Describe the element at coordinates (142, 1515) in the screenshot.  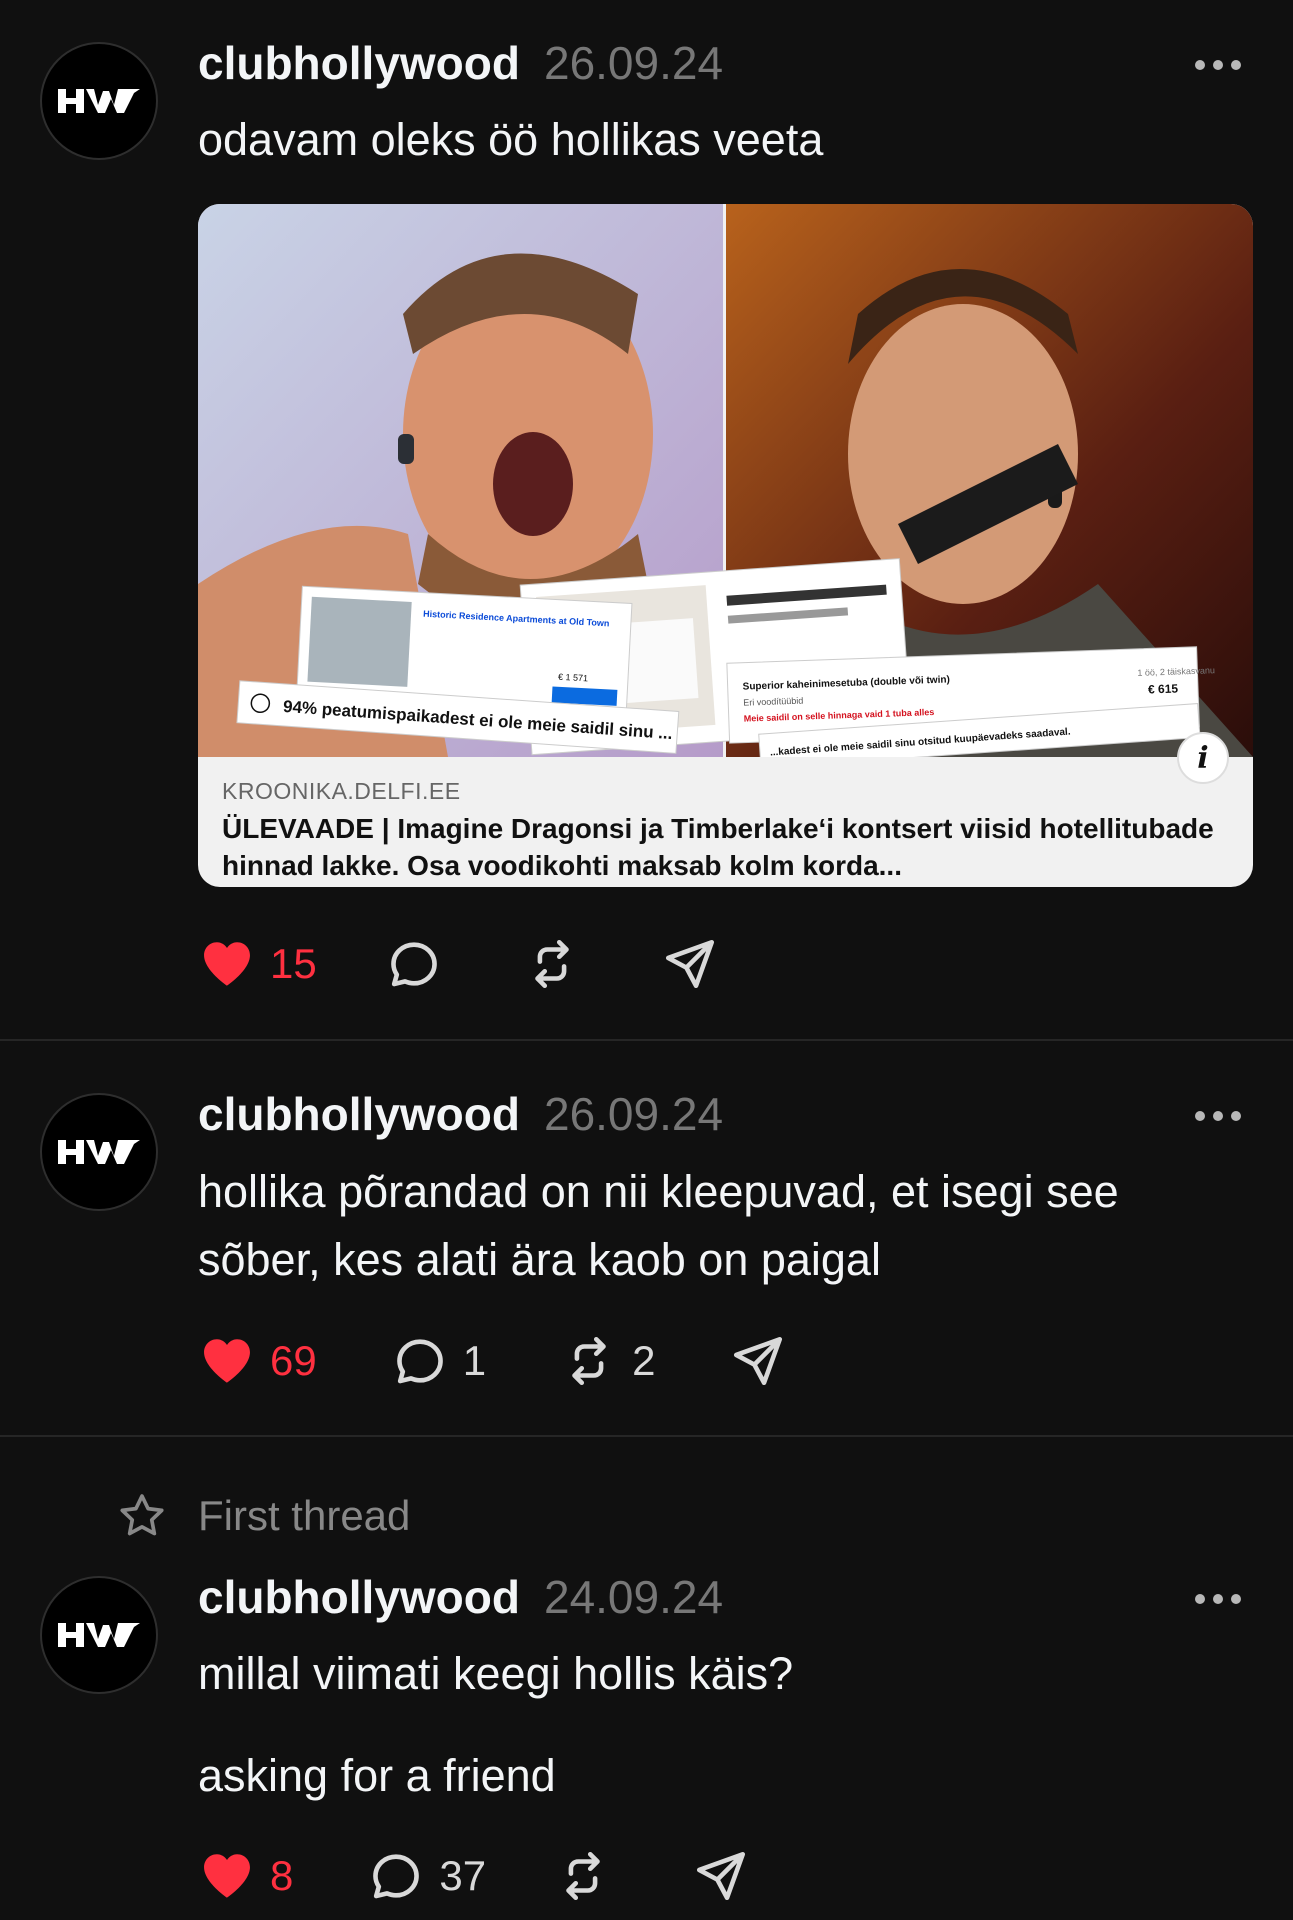
I see `star-icon` at that location.